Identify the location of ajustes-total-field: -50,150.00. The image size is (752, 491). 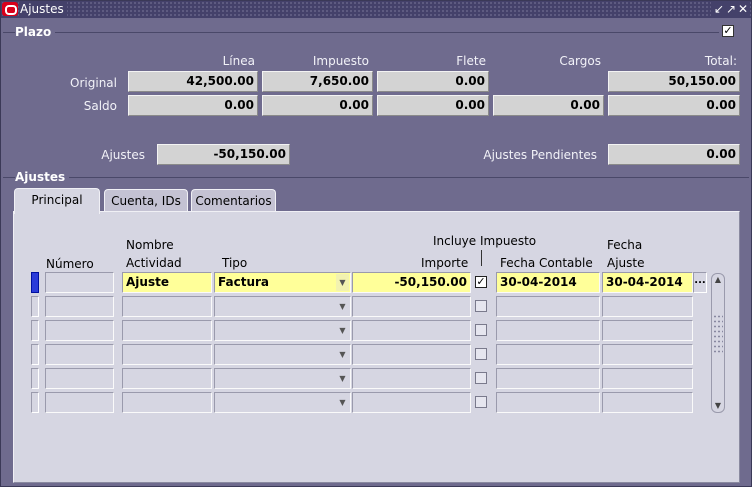
(223, 154).